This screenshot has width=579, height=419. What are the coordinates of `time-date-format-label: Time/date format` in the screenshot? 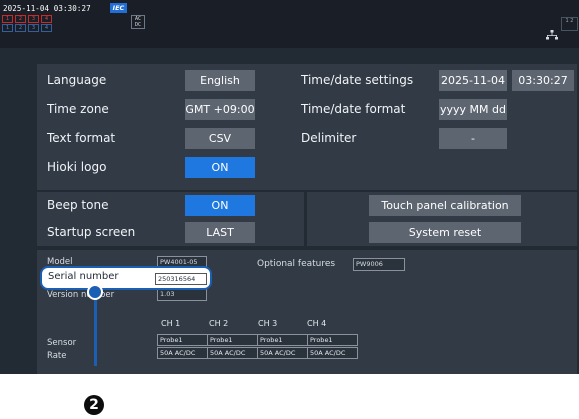 It's located at (353, 109).